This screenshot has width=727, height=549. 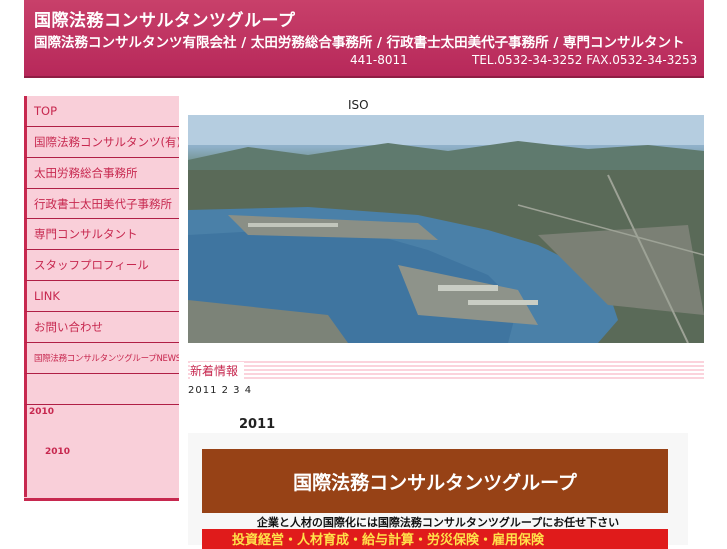 I want to click on site-title: 国際法務コンサルタンツグループ, so click(x=164, y=18).